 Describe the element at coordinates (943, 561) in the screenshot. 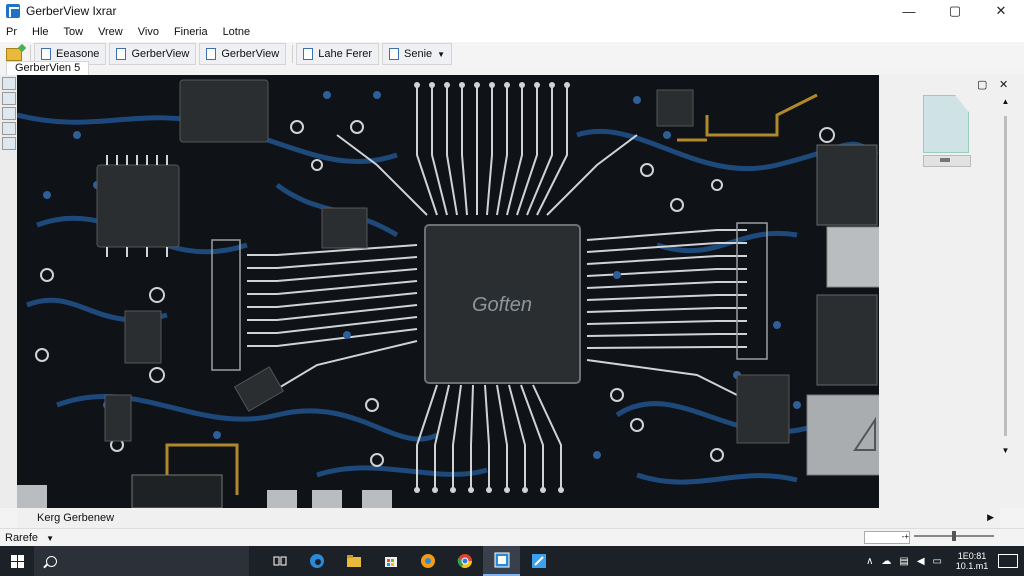

I see `system-tray: ∧ ☁ ▤ ◀ ▭ 1E0:81 10.1.m1` at that location.